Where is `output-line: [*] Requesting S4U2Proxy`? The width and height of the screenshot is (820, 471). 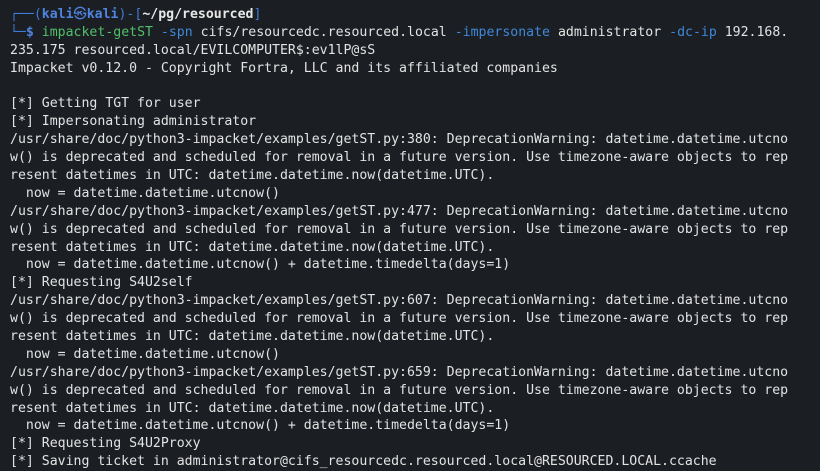
output-line: [*] Requesting S4U2Proxy is located at coordinates (105, 444).